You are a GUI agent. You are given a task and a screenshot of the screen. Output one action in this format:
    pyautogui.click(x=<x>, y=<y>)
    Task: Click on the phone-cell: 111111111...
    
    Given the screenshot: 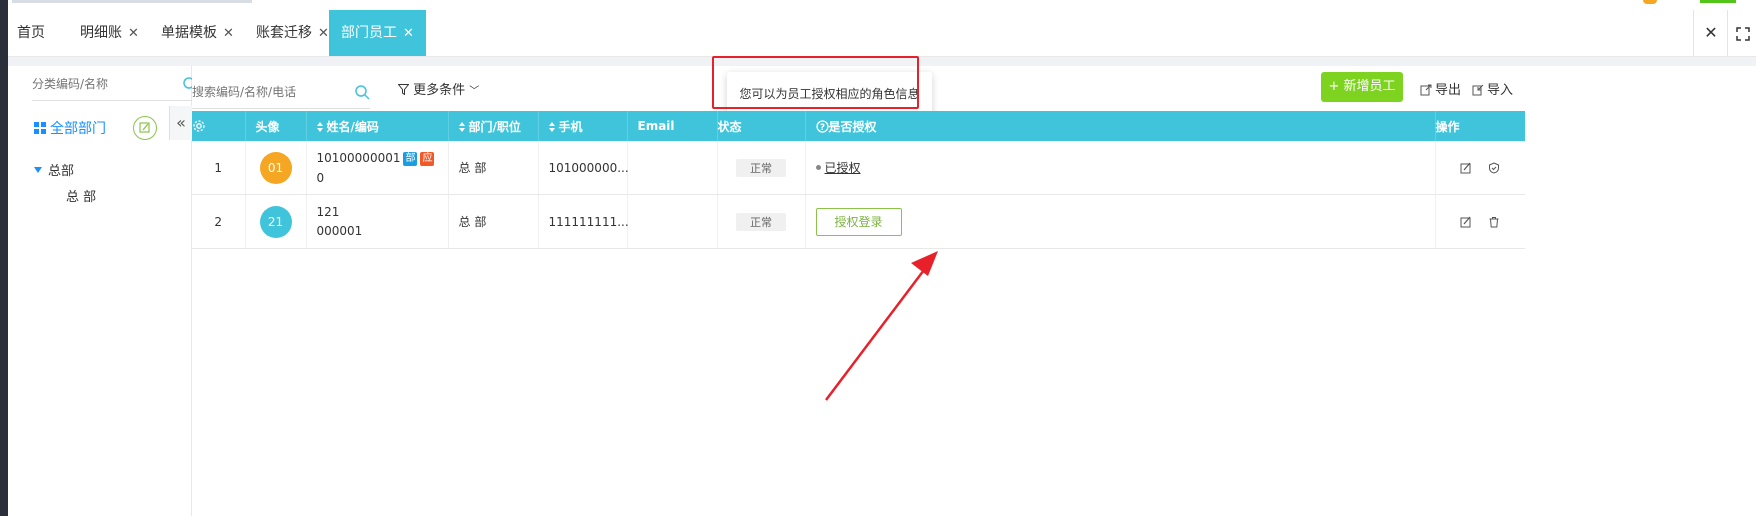 What is the action you would take?
    pyautogui.click(x=583, y=221)
    